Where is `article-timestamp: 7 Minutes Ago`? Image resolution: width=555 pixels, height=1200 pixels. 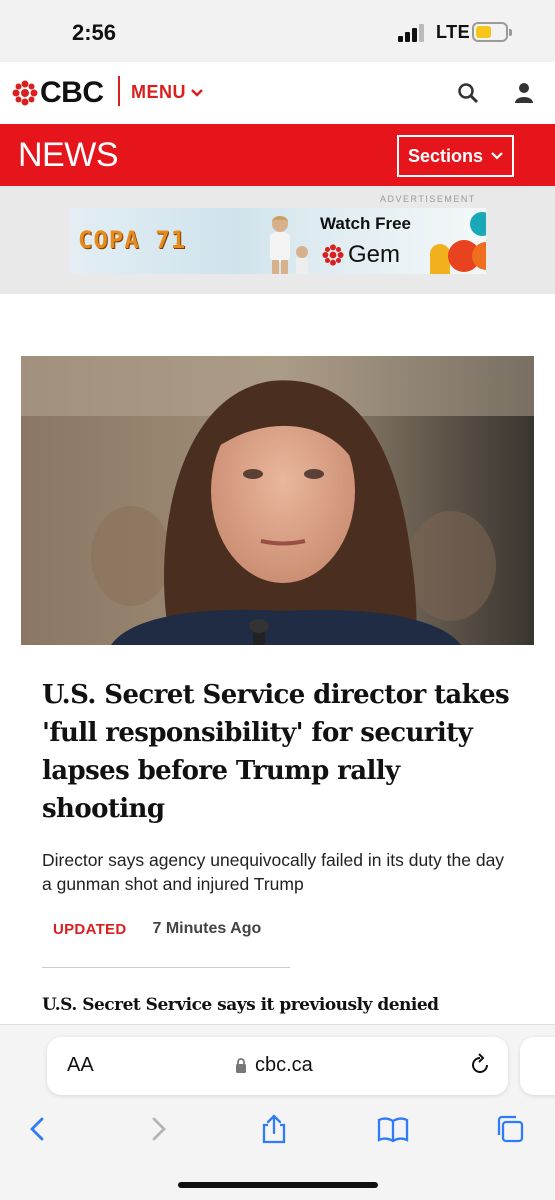 article-timestamp: 7 Minutes Ago is located at coordinates (207, 928).